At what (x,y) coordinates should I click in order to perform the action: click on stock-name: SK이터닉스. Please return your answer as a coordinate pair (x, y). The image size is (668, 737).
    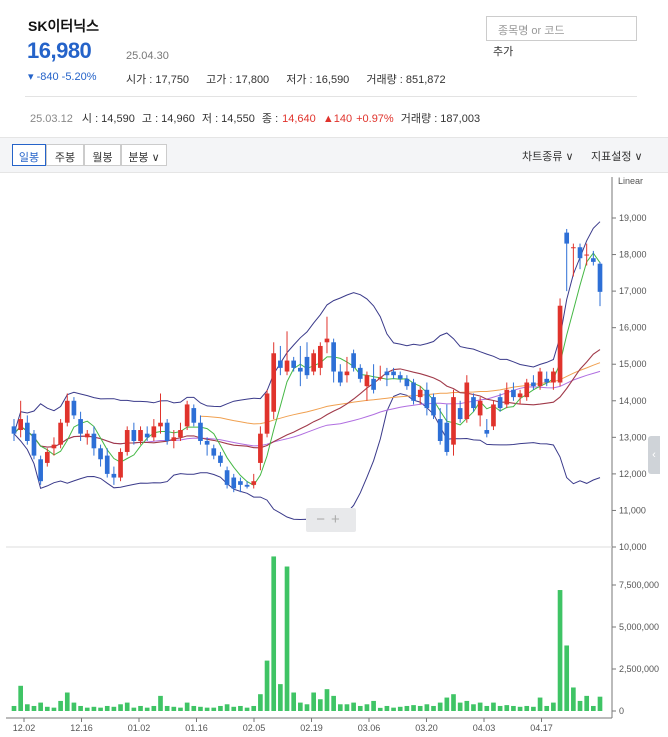
    Looking at the image, I should click on (63, 26).